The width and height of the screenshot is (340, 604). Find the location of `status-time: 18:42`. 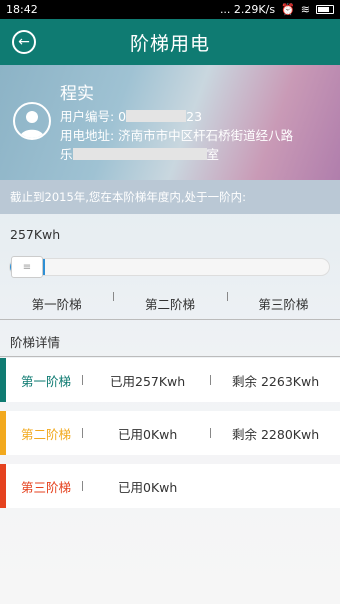

status-time: 18:42 is located at coordinates (22, 9).